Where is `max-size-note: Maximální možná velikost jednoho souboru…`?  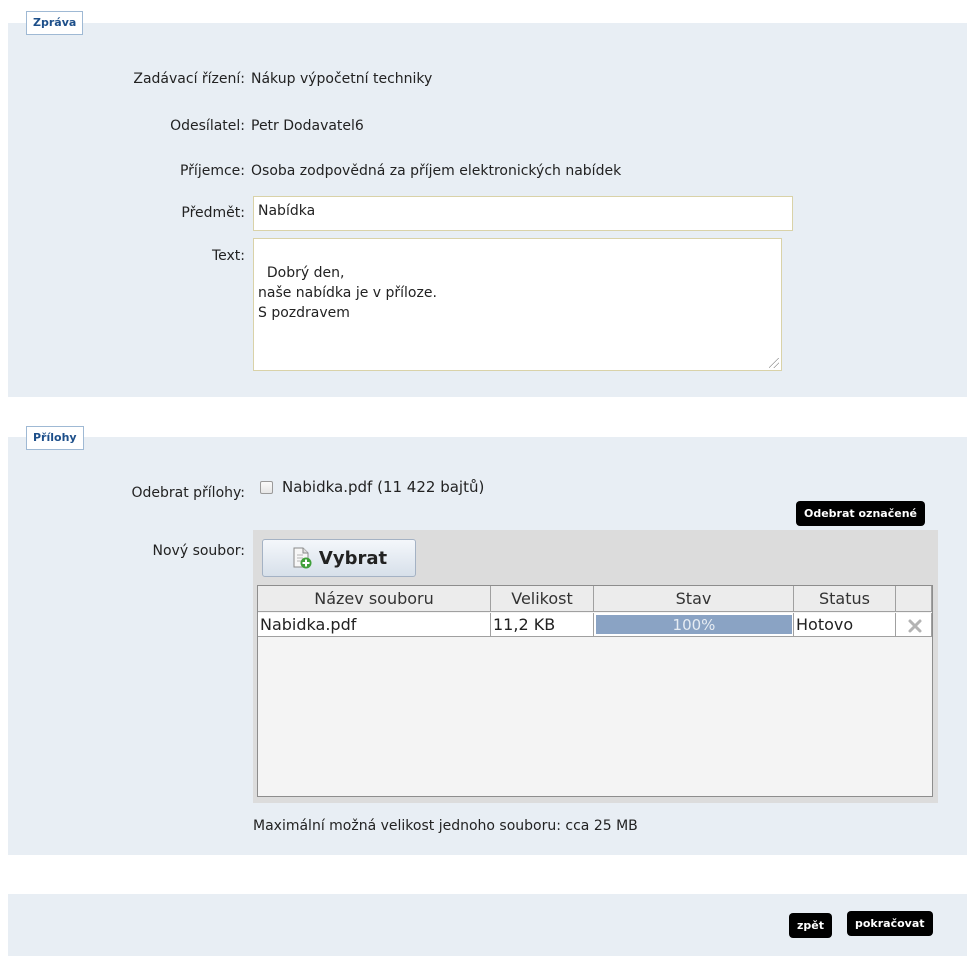 max-size-note: Maximální možná velikost jednoho souboru… is located at coordinates (445, 826).